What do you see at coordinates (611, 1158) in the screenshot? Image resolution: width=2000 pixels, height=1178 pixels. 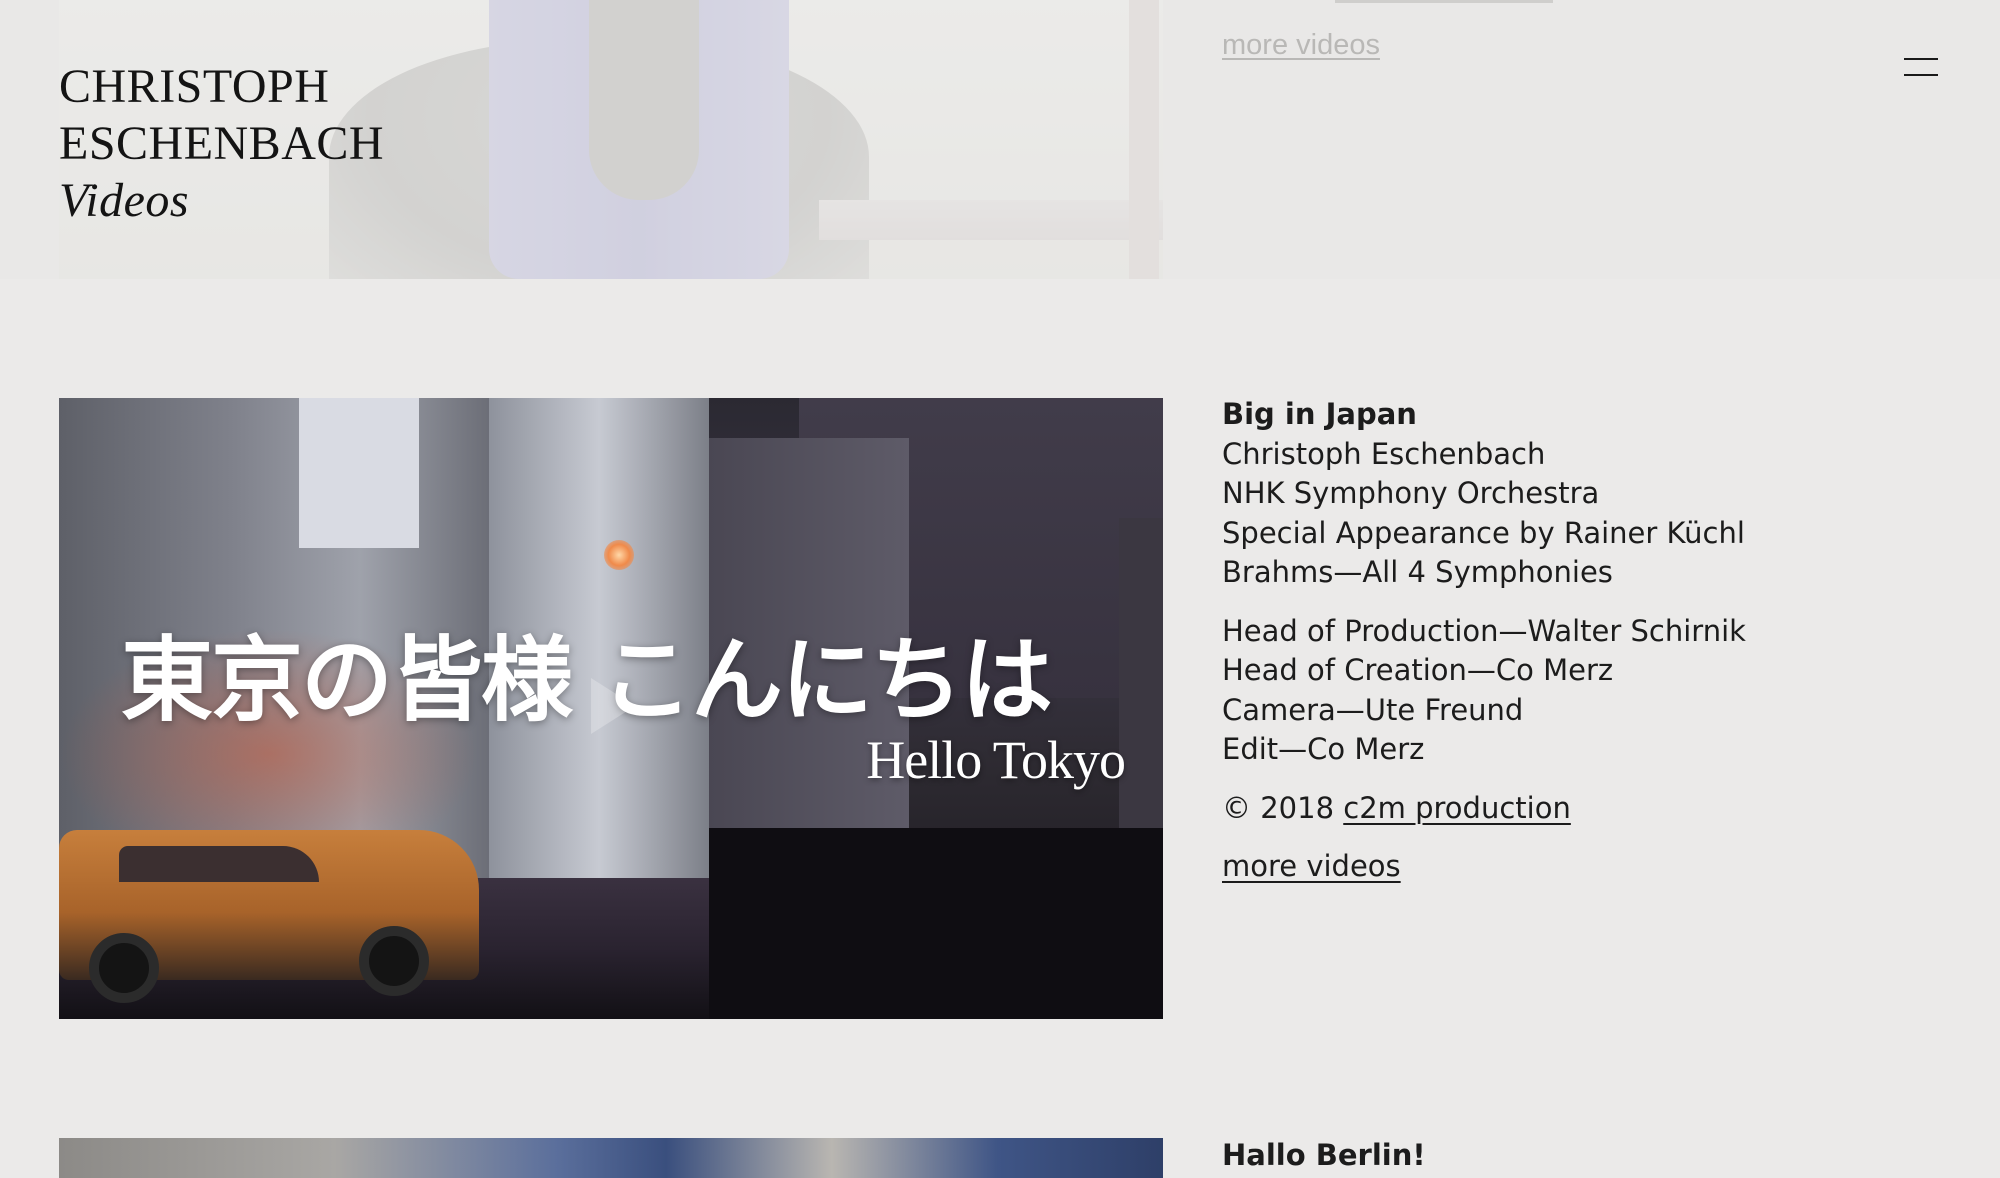 I see `next-video-thumbnail` at bounding box center [611, 1158].